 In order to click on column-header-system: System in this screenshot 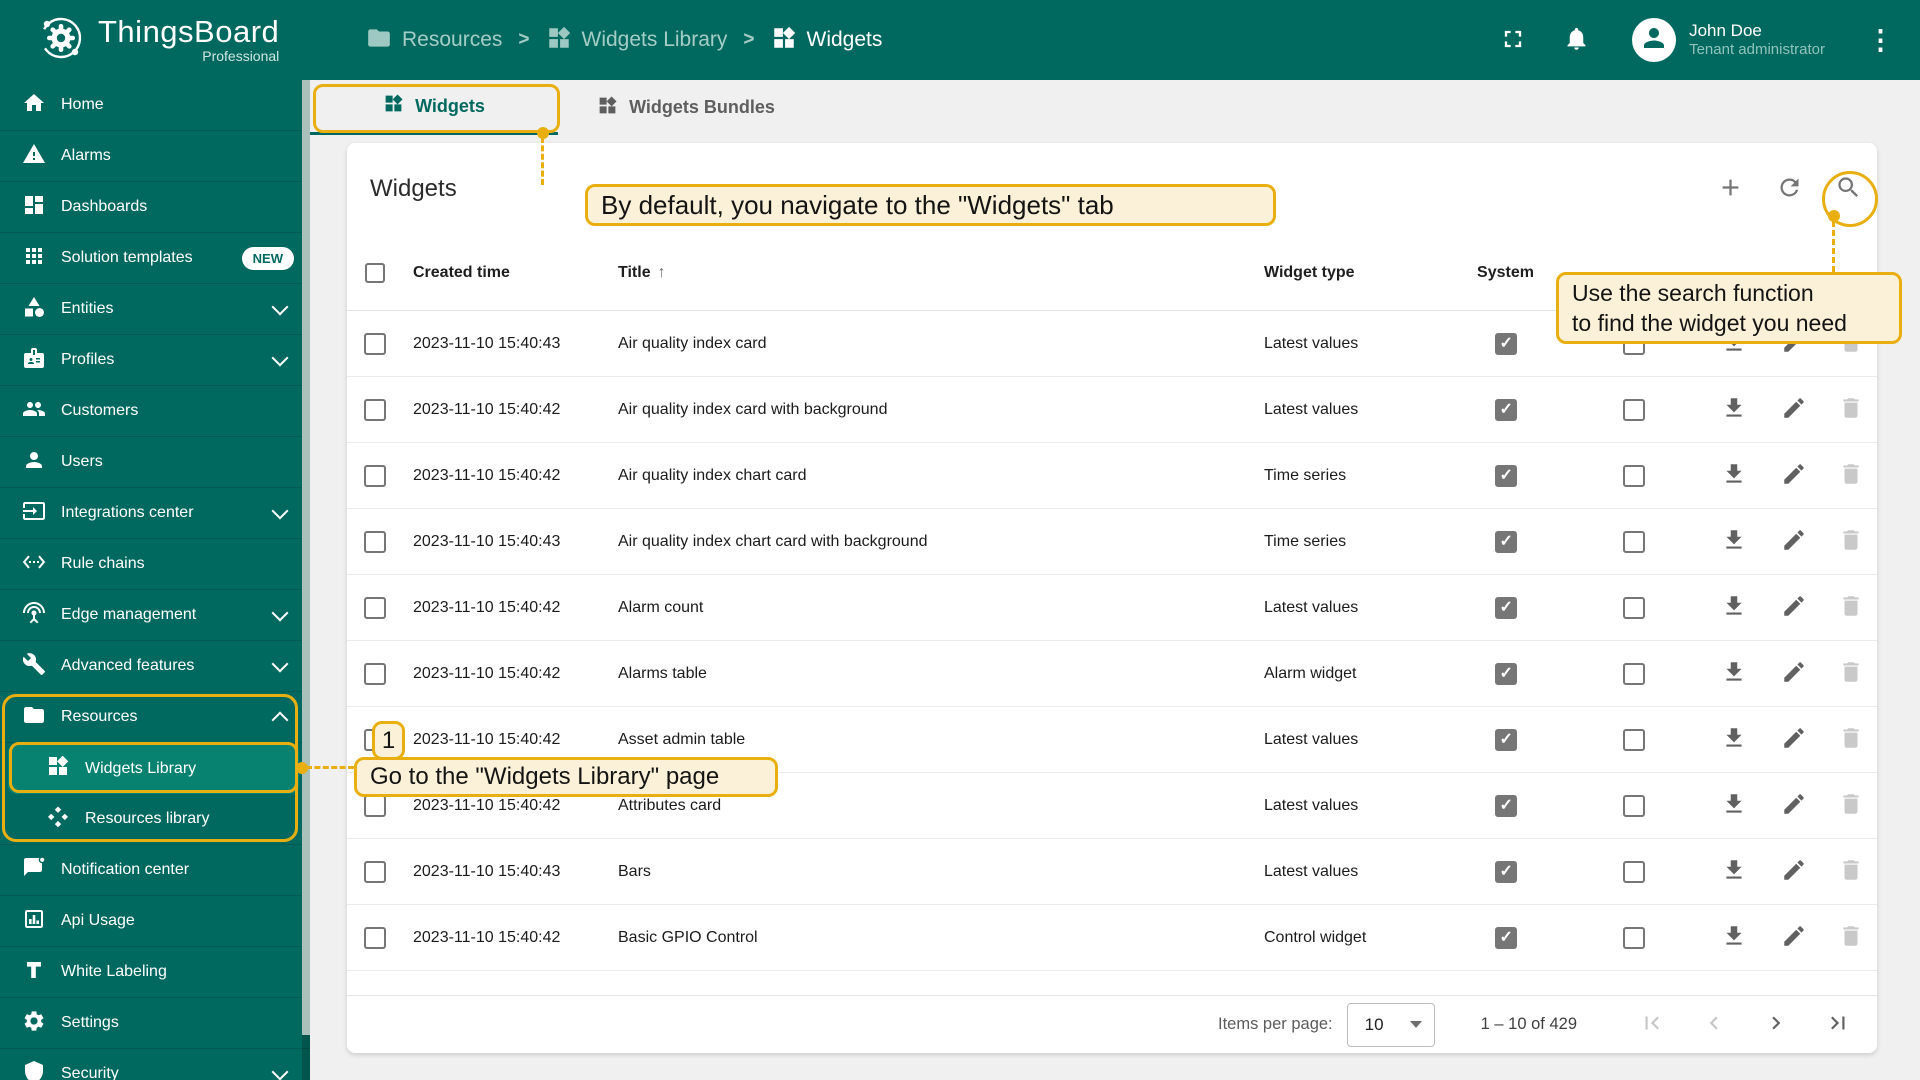, I will do `click(1505, 273)`.